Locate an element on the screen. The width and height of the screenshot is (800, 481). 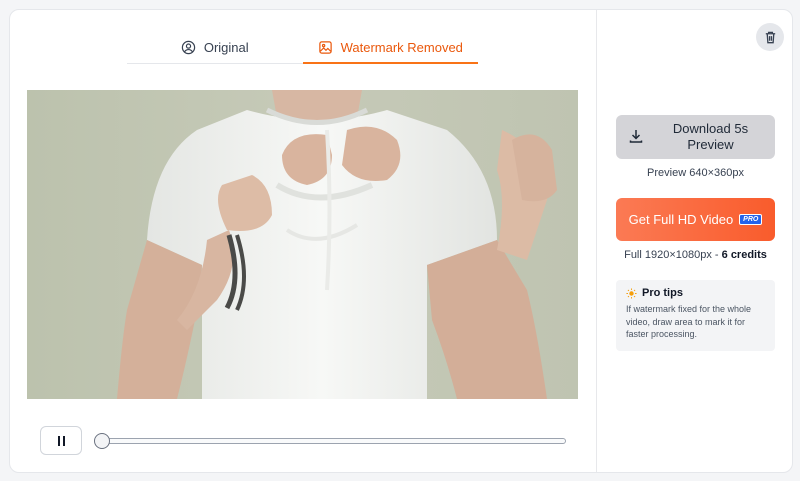
download-icon is located at coordinates (636, 136).